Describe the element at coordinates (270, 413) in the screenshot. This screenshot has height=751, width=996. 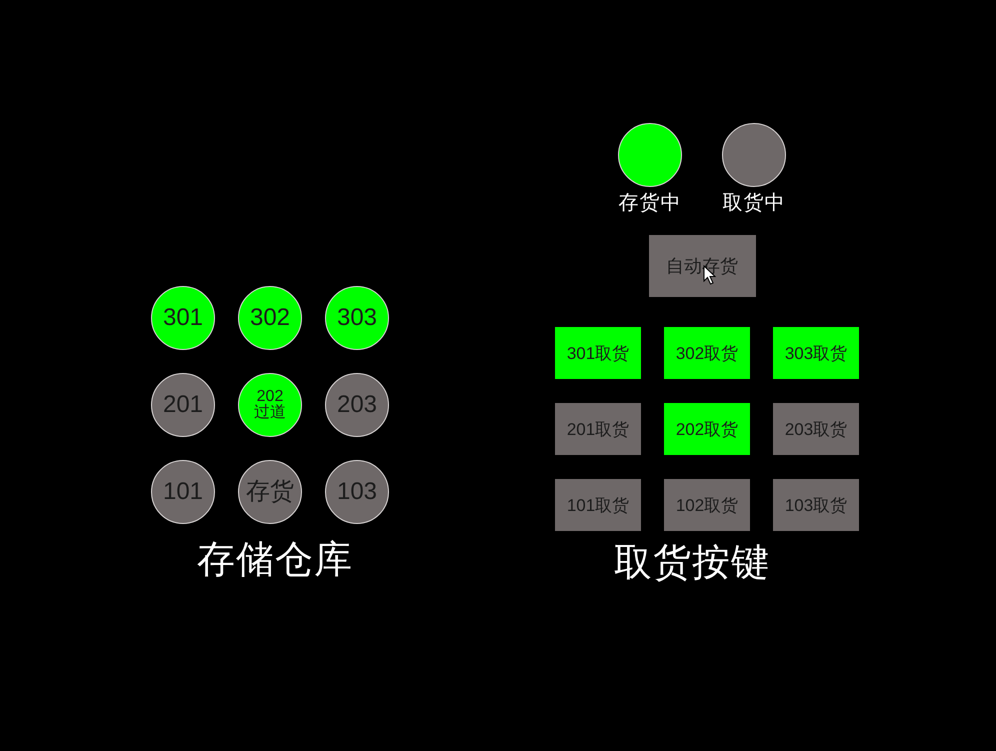
I see `slot-note: 过道` at that location.